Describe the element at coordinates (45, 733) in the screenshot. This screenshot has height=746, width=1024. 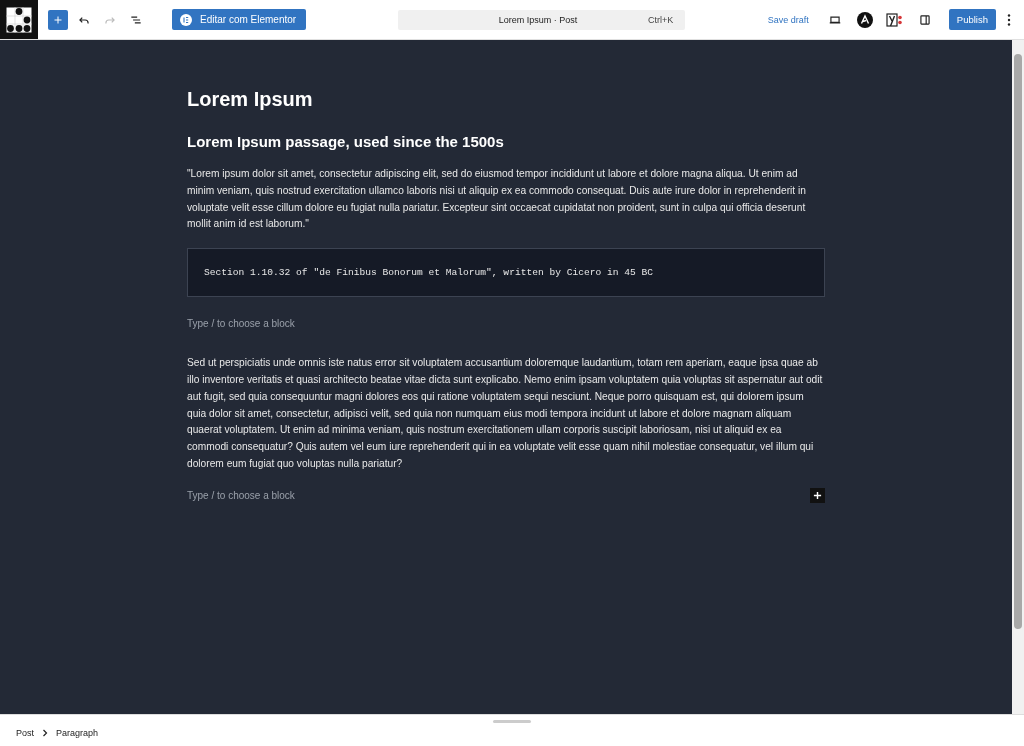
I see `chevron-icon` at that location.